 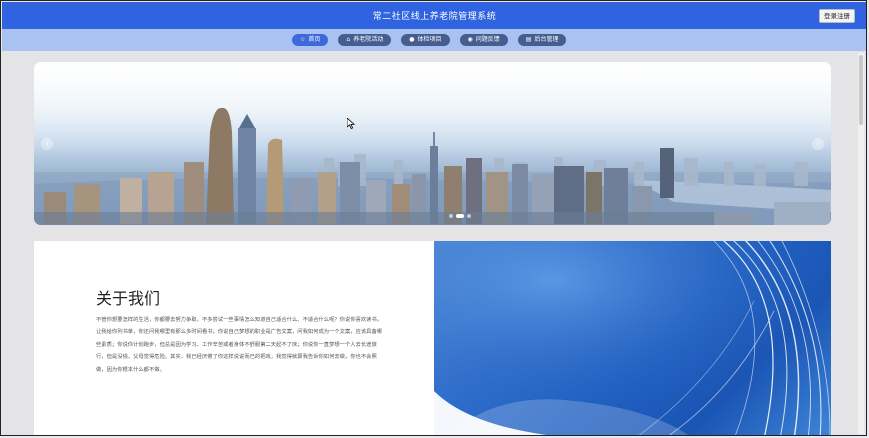 I want to click on main-nav: ☆ 首页 ⌂ 养老院活动 ● 体检项目 ◉ 问题反馈 ▤ 后台管理, so click(x=434, y=40).